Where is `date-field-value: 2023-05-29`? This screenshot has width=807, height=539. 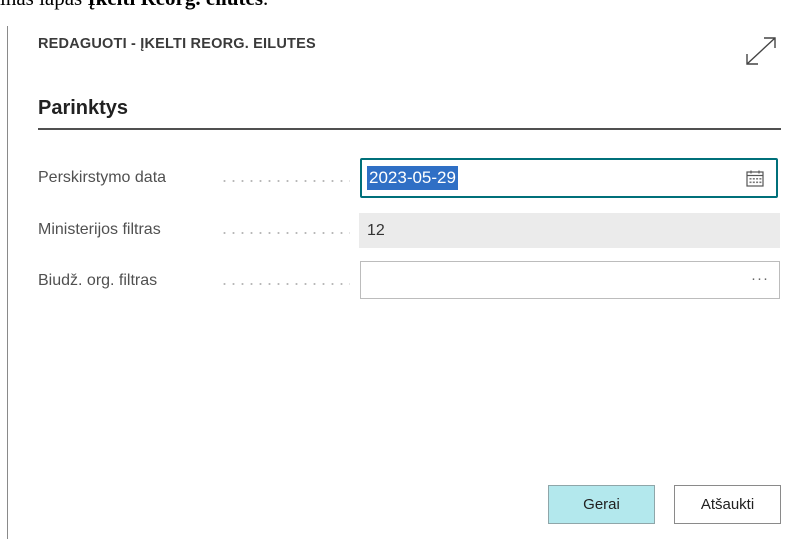
date-field-value: 2023-05-29 is located at coordinates (412, 178).